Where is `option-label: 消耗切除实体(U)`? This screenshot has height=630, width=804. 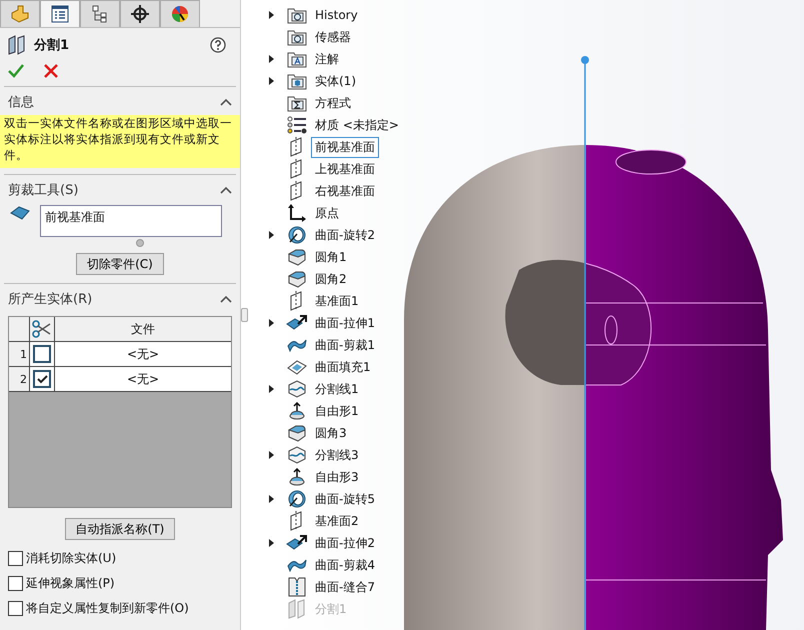
option-label: 消耗切除实体(U) is located at coordinates (71, 558).